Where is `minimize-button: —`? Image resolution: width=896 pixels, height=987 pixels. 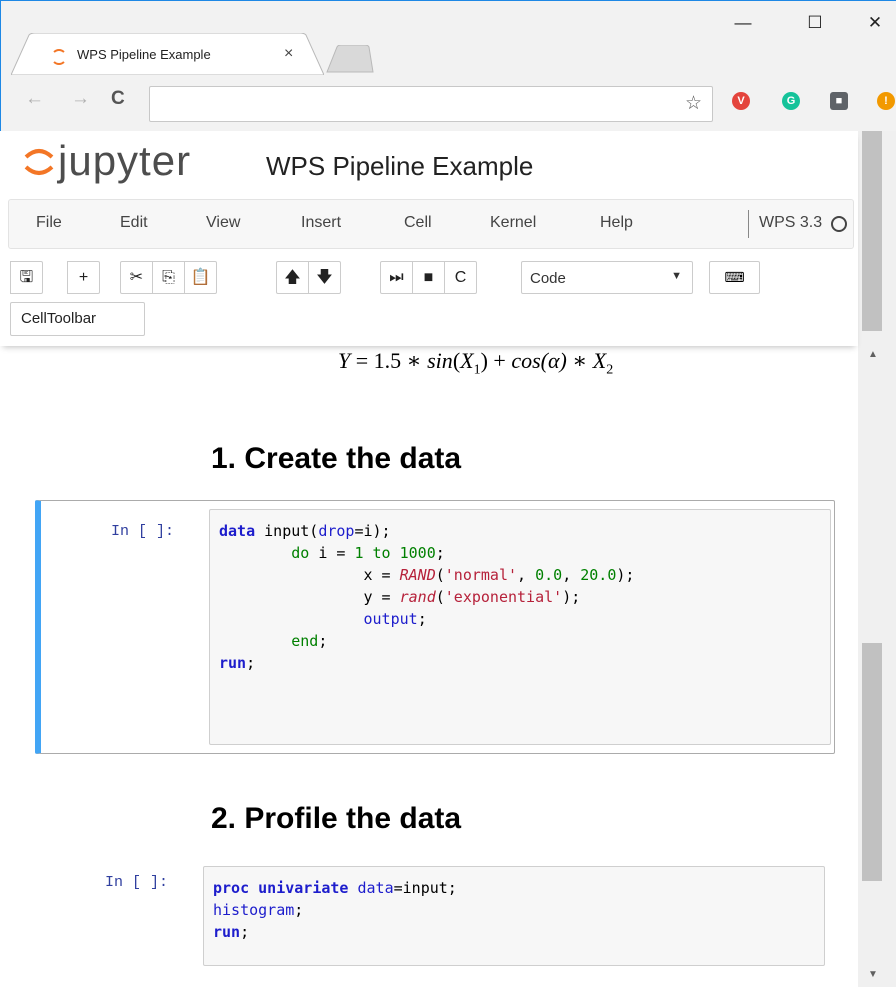
minimize-button: — is located at coordinates (743, 23).